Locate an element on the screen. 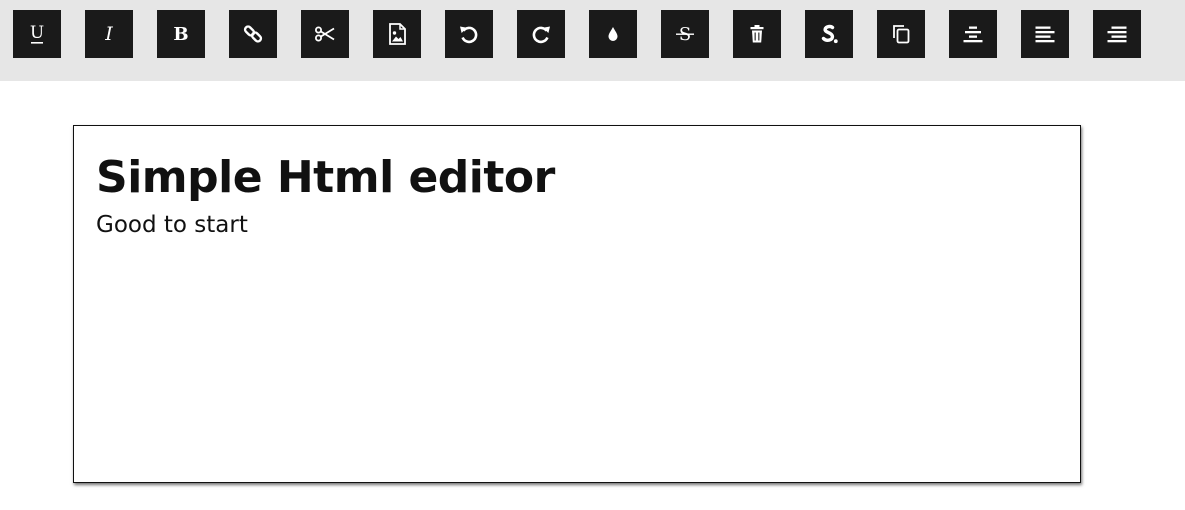 Image resolution: width=1185 pixels, height=510 pixels. insert-image-button is located at coordinates (397, 34).